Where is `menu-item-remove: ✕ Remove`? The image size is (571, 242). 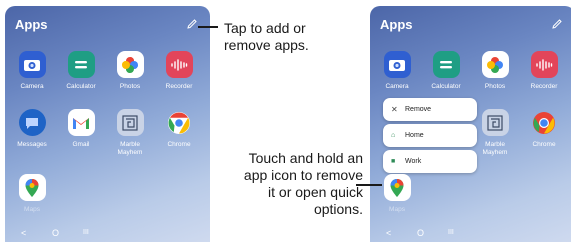 menu-item-remove: ✕ Remove is located at coordinates (430, 109).